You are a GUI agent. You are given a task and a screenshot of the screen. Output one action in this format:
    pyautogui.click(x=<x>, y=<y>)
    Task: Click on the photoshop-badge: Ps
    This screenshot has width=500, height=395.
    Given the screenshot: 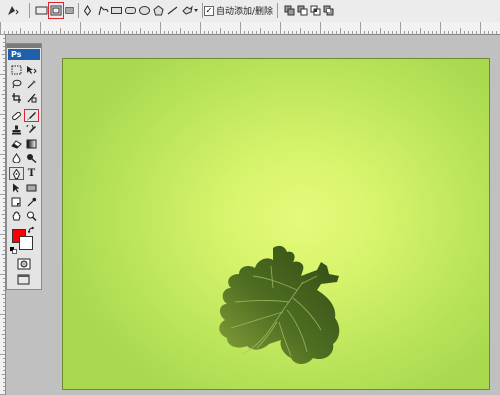 What is the action you would take?
    pyautogui.click(x=24, y=54)
    